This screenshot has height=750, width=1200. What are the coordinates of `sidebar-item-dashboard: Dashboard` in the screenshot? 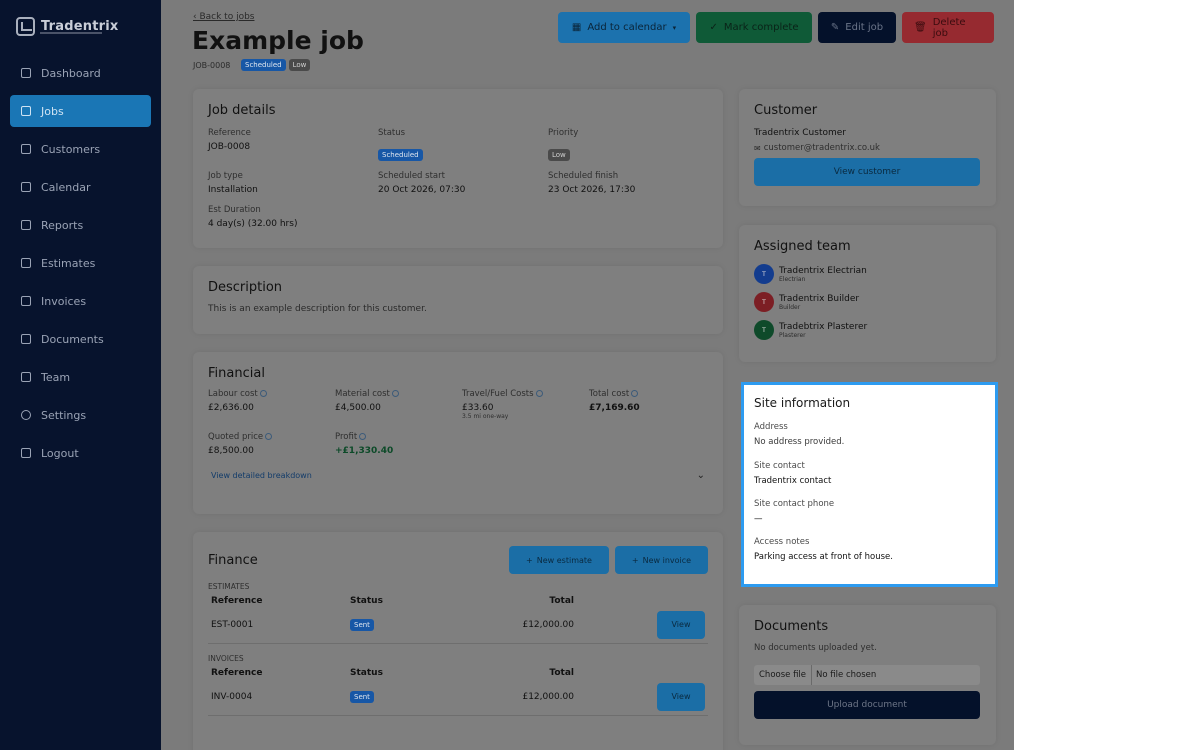 It's located at (80, 73).